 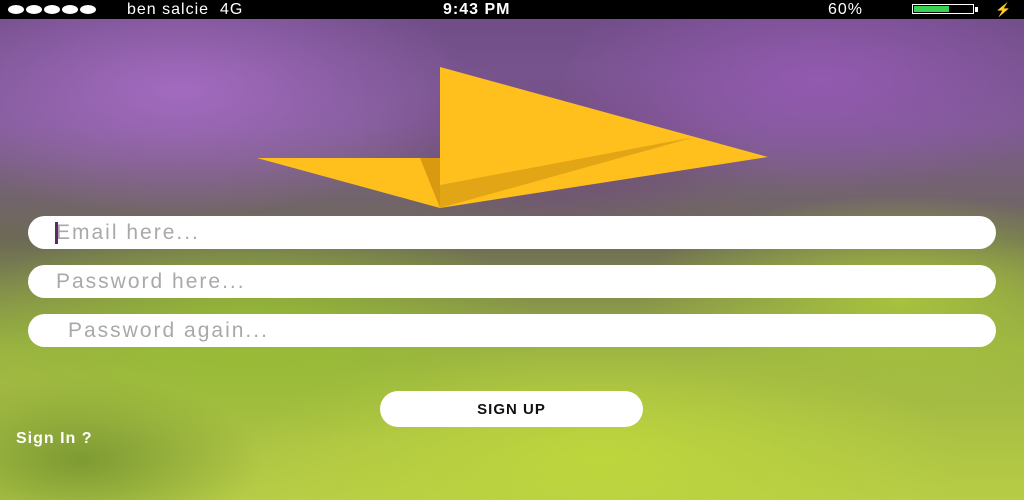 I want to click on password-again-field, so click(x=512, y=330).